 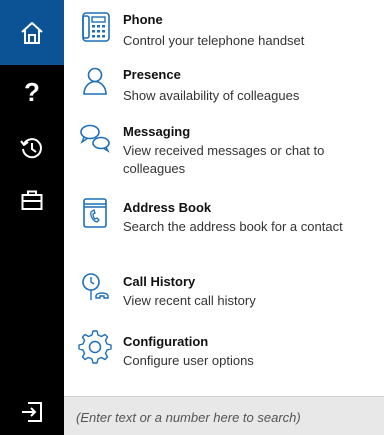 I want to click on menu-item-title: Call History, so click(x=159, y=281).